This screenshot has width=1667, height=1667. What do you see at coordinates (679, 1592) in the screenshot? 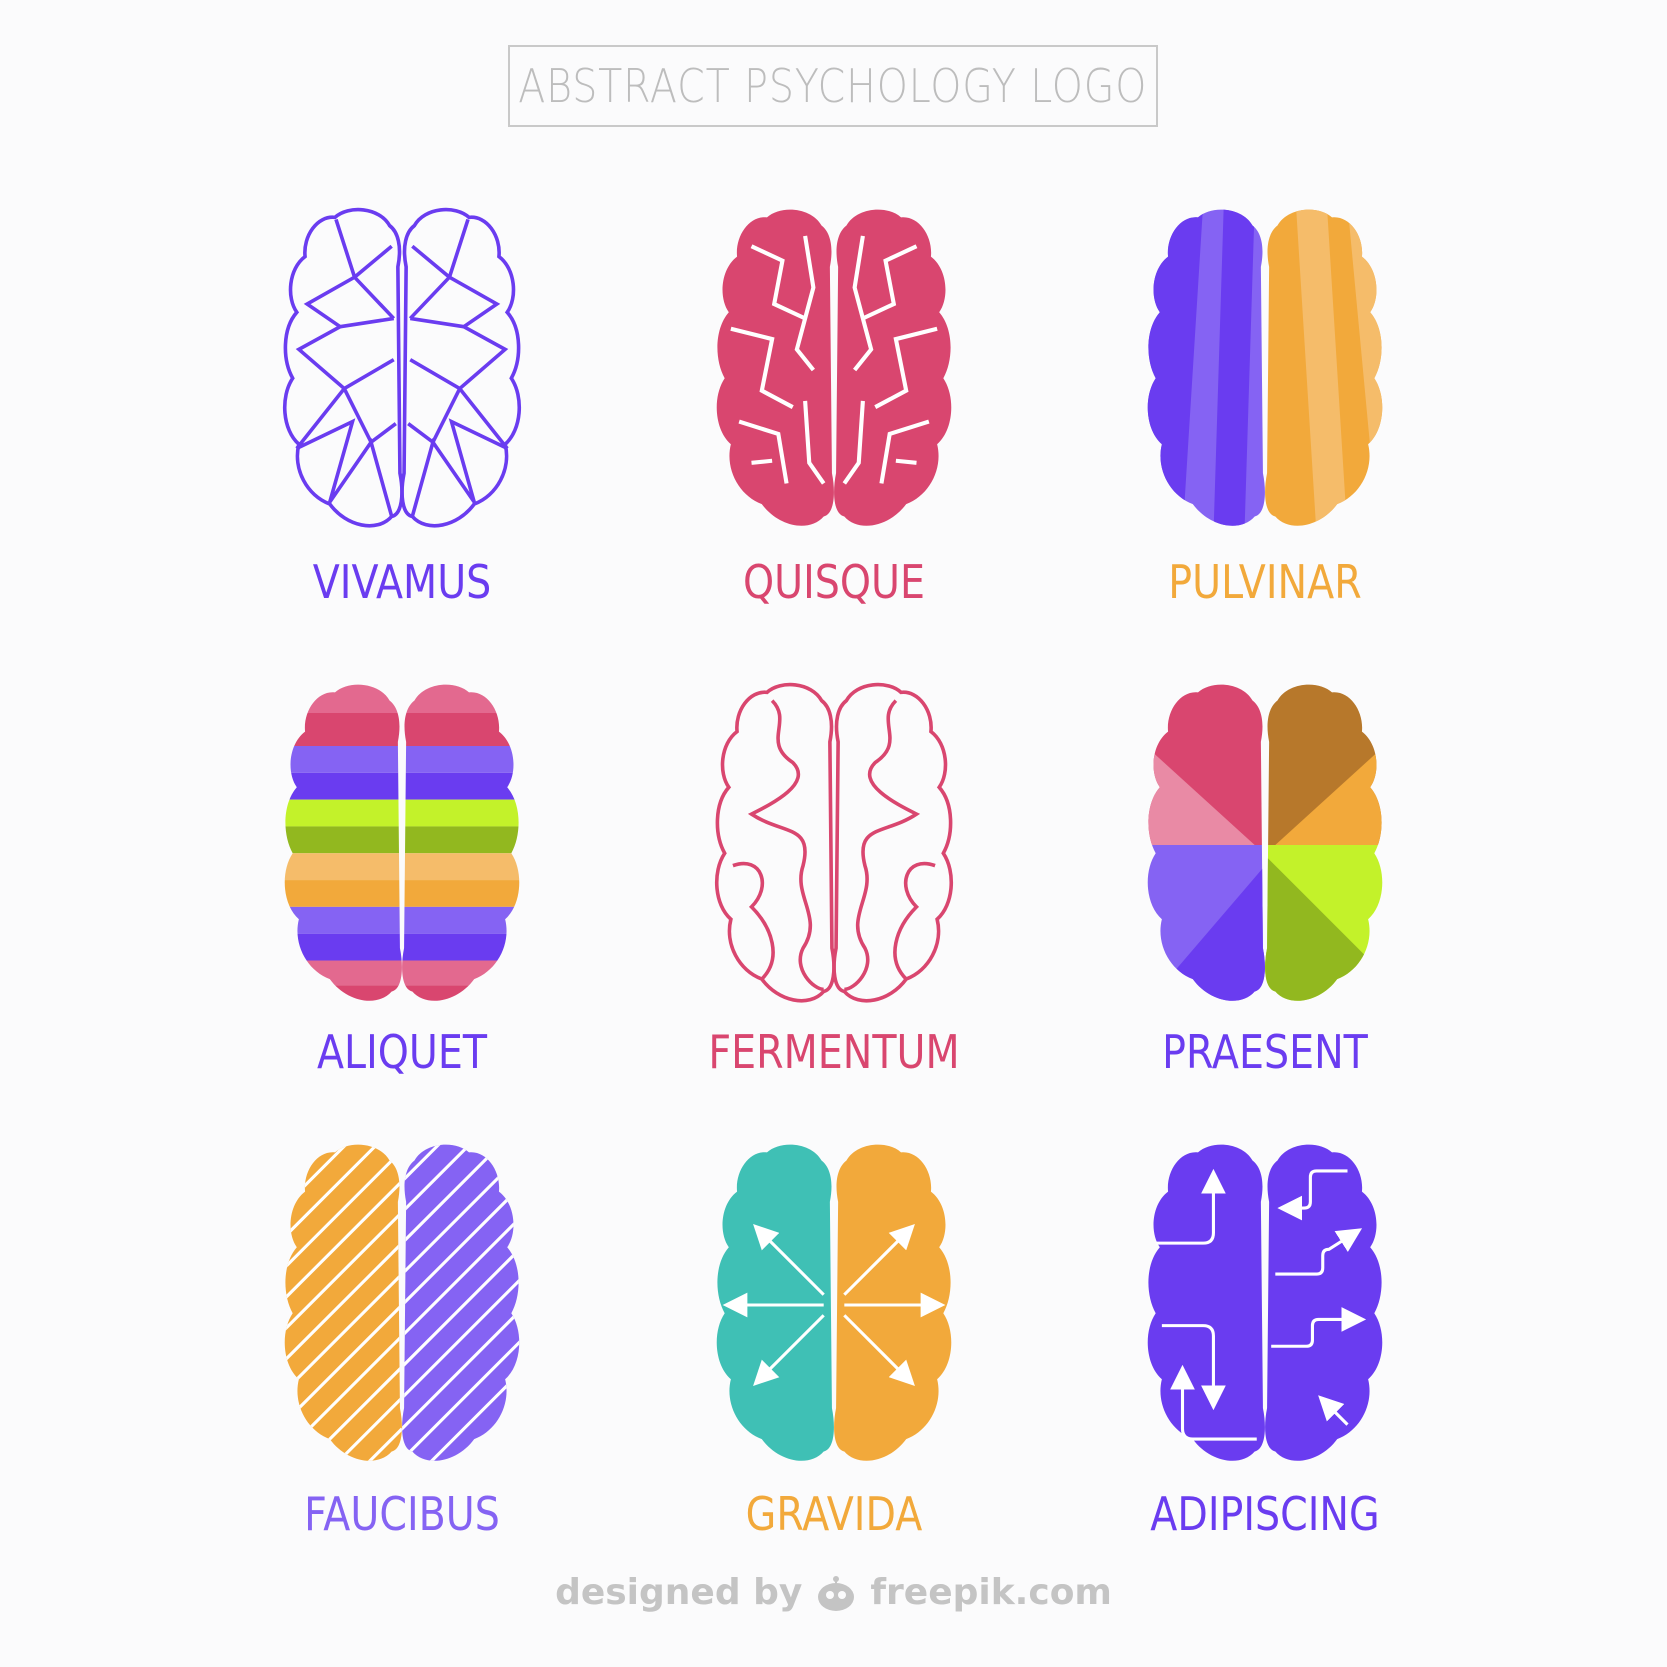
I see `footer-designed-by: designed by` at bounding box center [679, 1592].